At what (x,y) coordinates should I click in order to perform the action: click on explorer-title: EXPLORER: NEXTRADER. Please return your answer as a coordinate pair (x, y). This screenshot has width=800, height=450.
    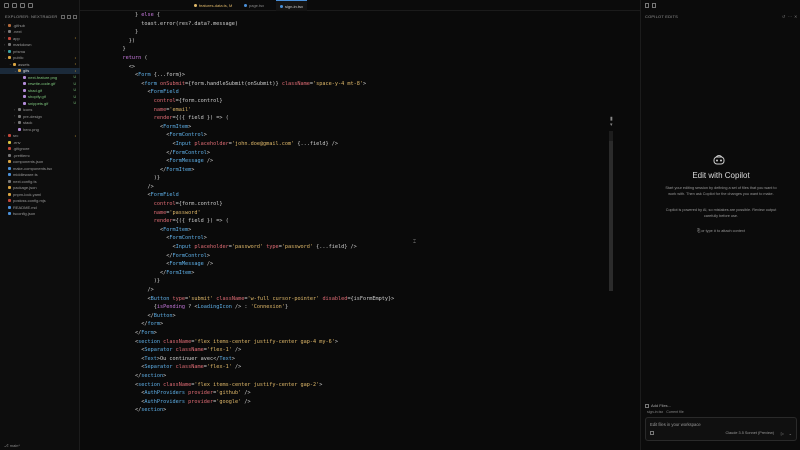
    Looking at the image, I should click on (31, 16).